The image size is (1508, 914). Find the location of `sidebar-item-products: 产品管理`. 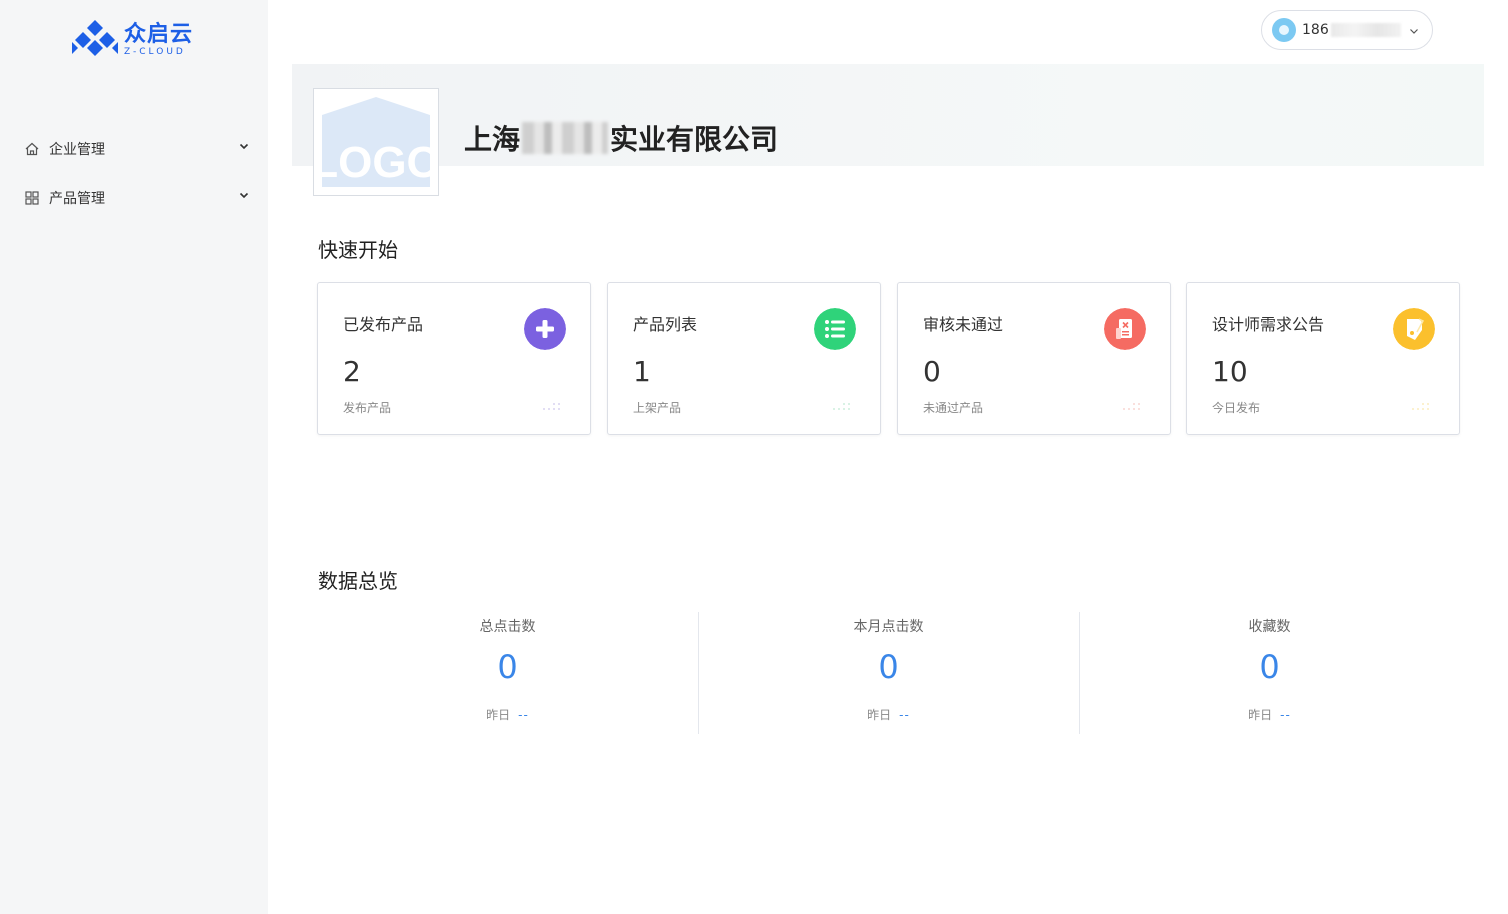

sidebar-item-products: 产品管理 is located at coordinates (134, 197).